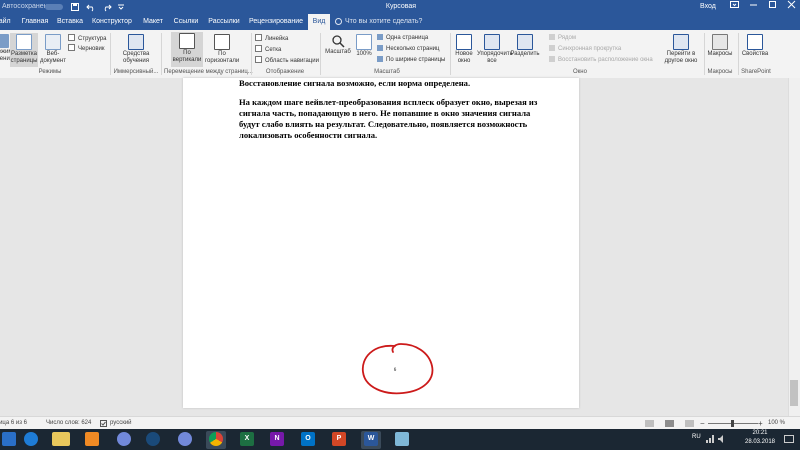  I want to click on tab-view: Вид, so click(319, 22).